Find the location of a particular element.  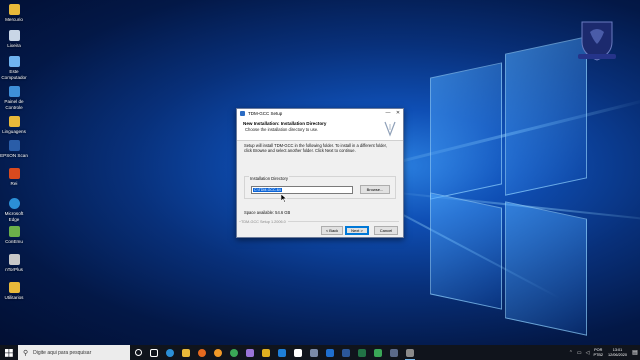

desktop-icon-conemu: ConEmu is located at coordinates (14, 235).